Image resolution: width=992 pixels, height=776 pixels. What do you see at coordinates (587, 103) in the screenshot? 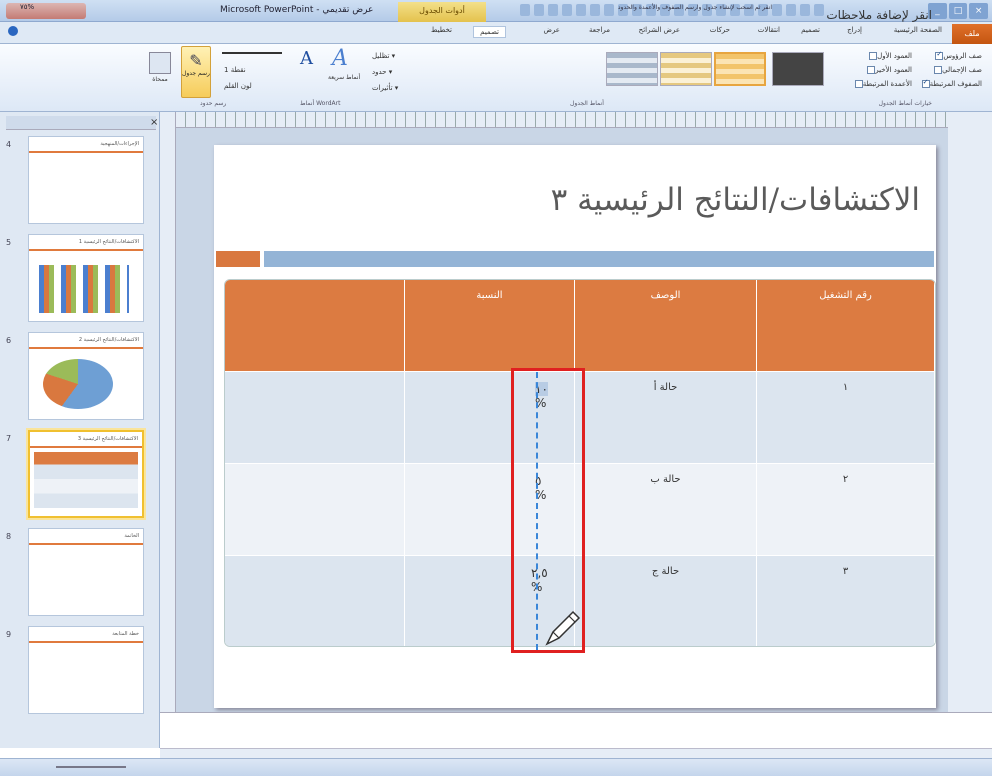
I see `table-styles-group-label: أنماط الجدول` at bounding box center [587, 103].